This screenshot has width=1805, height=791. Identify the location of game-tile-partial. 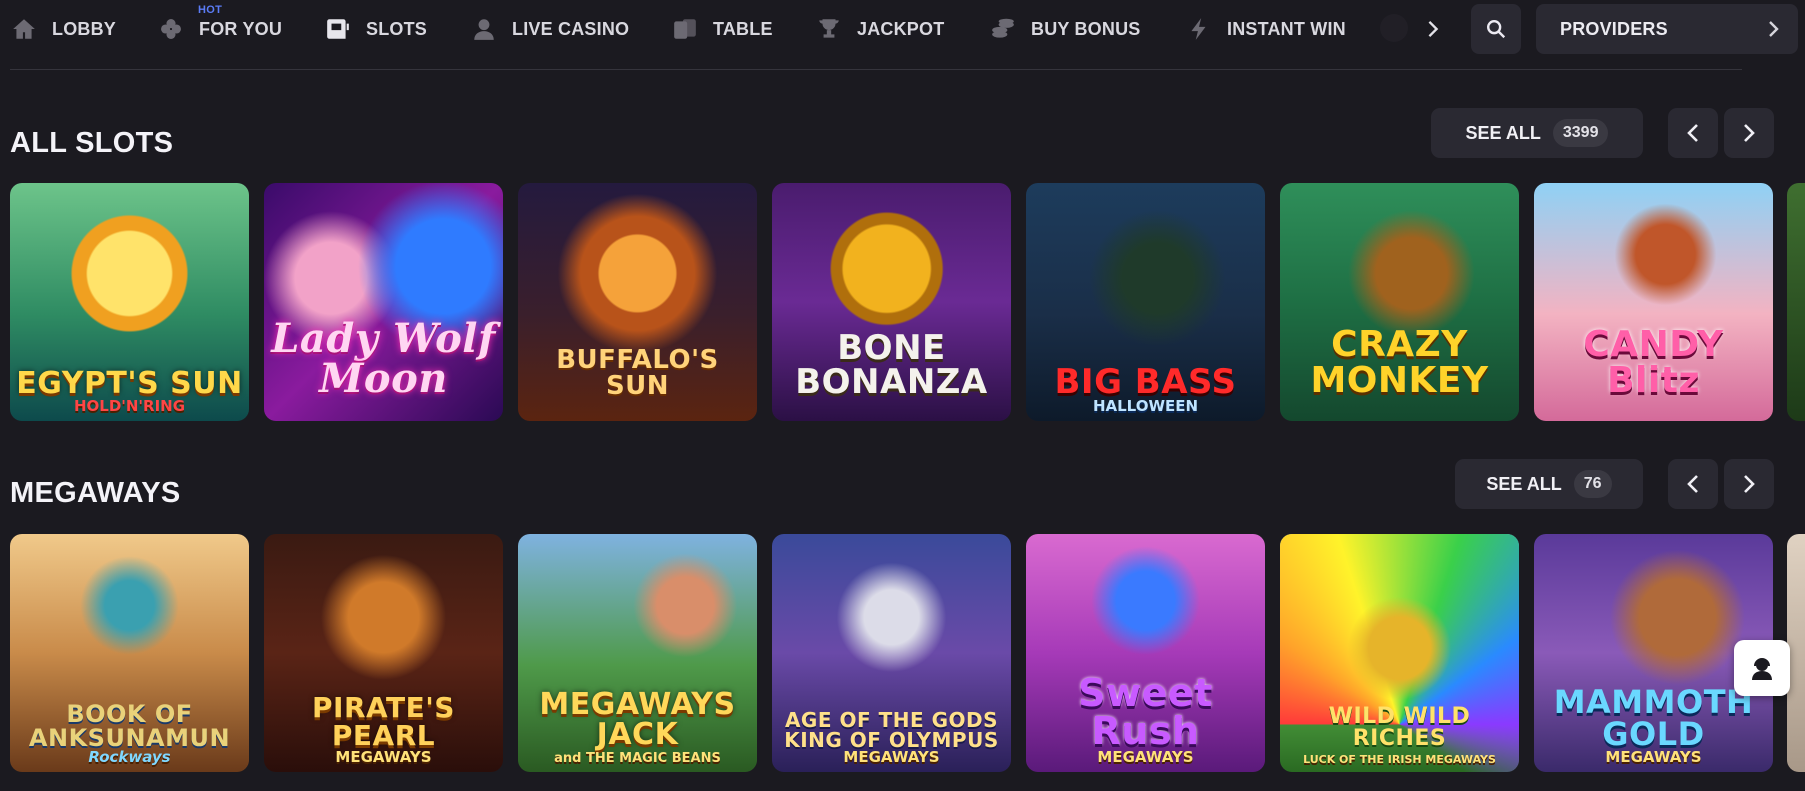
(1796, 302).